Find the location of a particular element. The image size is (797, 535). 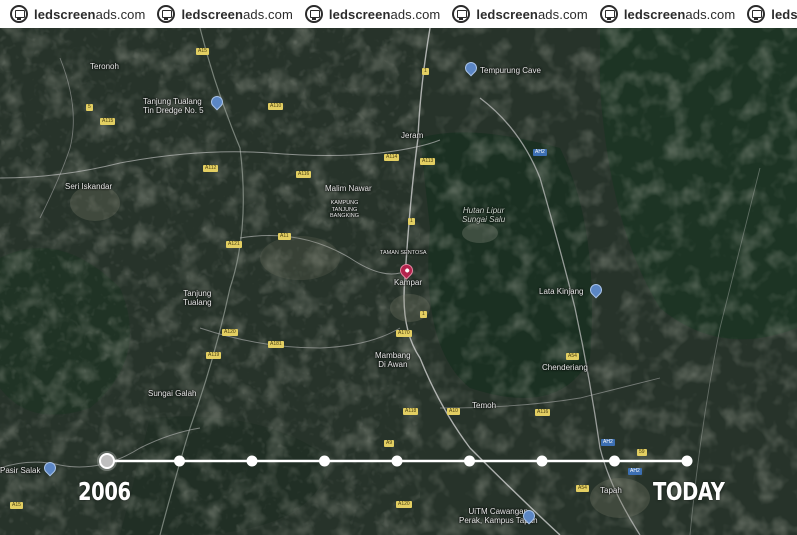

road-shield-59: 59 is located at coordinates (642, 452).